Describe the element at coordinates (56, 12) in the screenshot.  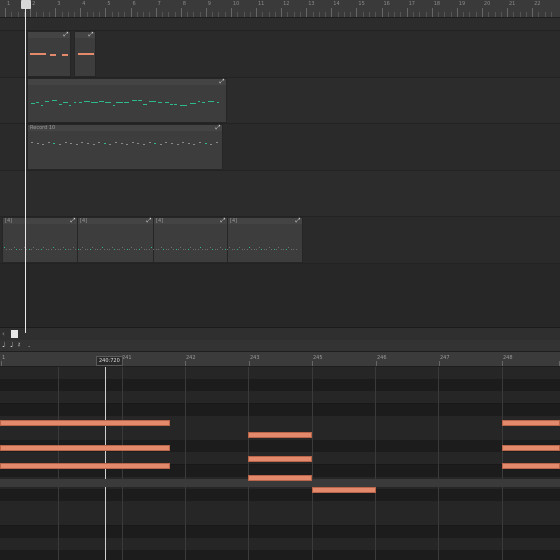
I see `ruler-tick` at that location.